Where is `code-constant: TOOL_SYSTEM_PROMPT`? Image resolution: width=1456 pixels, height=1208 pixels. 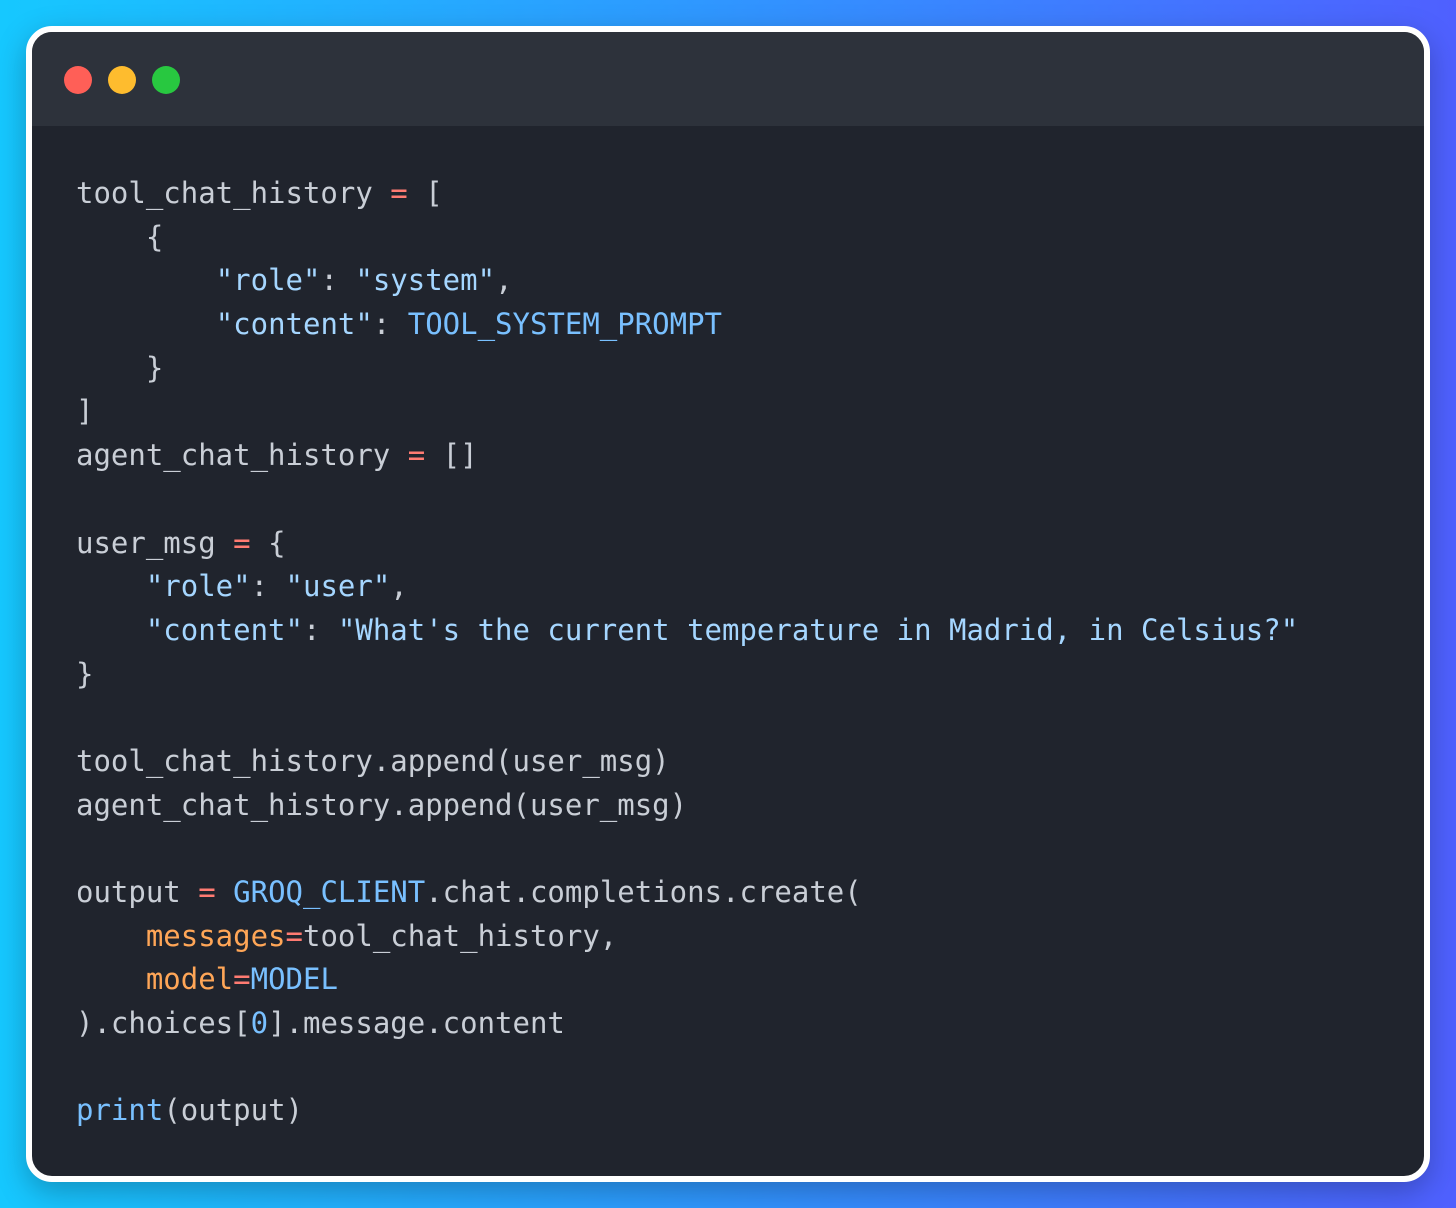 code-constant: TOOL_SYSTEM_PROMPT is located at coordinates (565, 324).